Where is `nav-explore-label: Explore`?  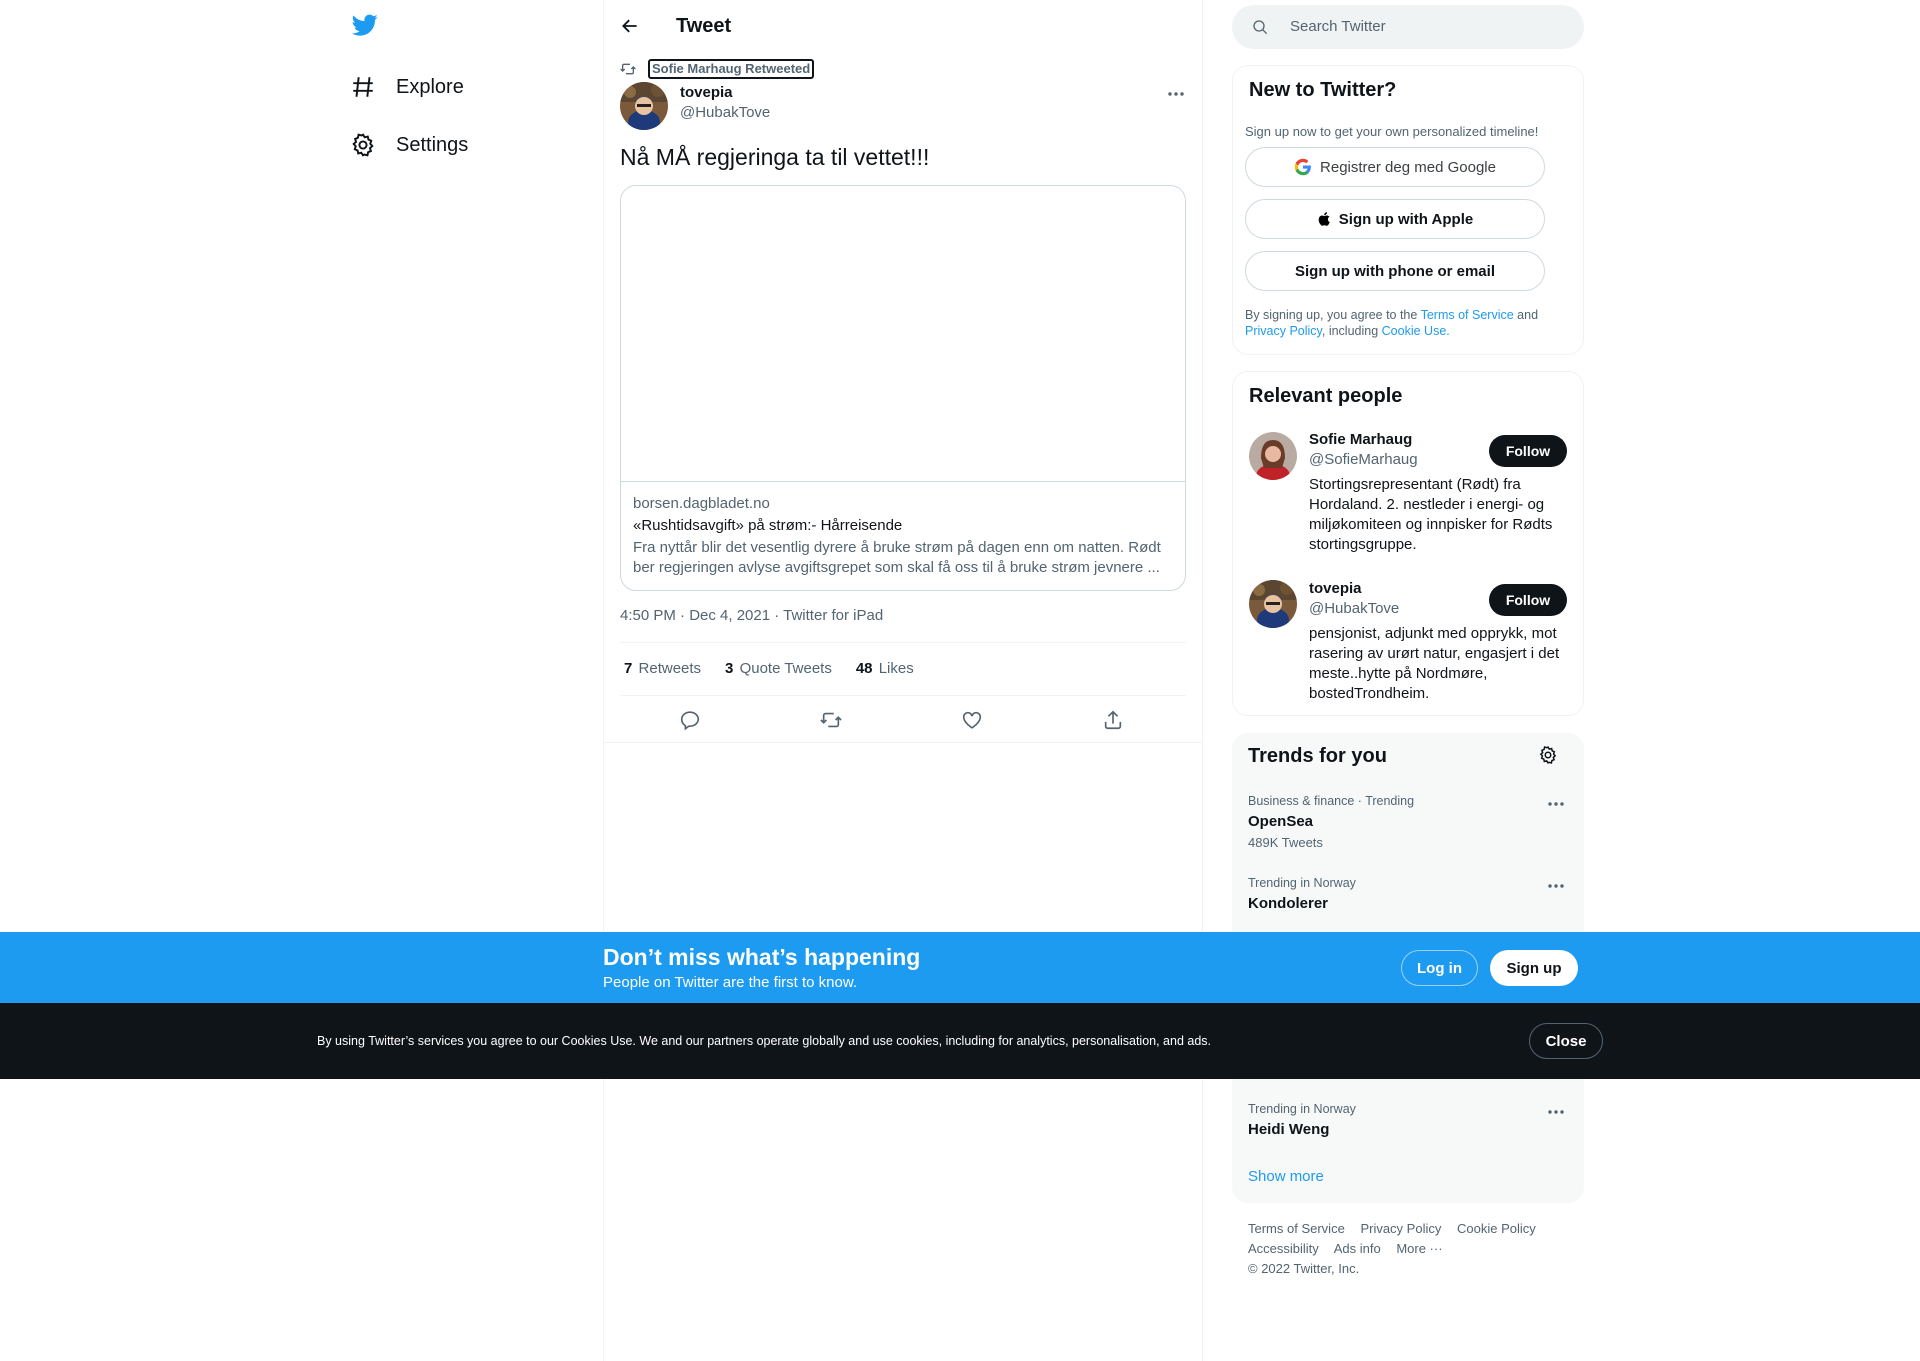 nav-explore-label: Explore is located at coordinates (430, 86).